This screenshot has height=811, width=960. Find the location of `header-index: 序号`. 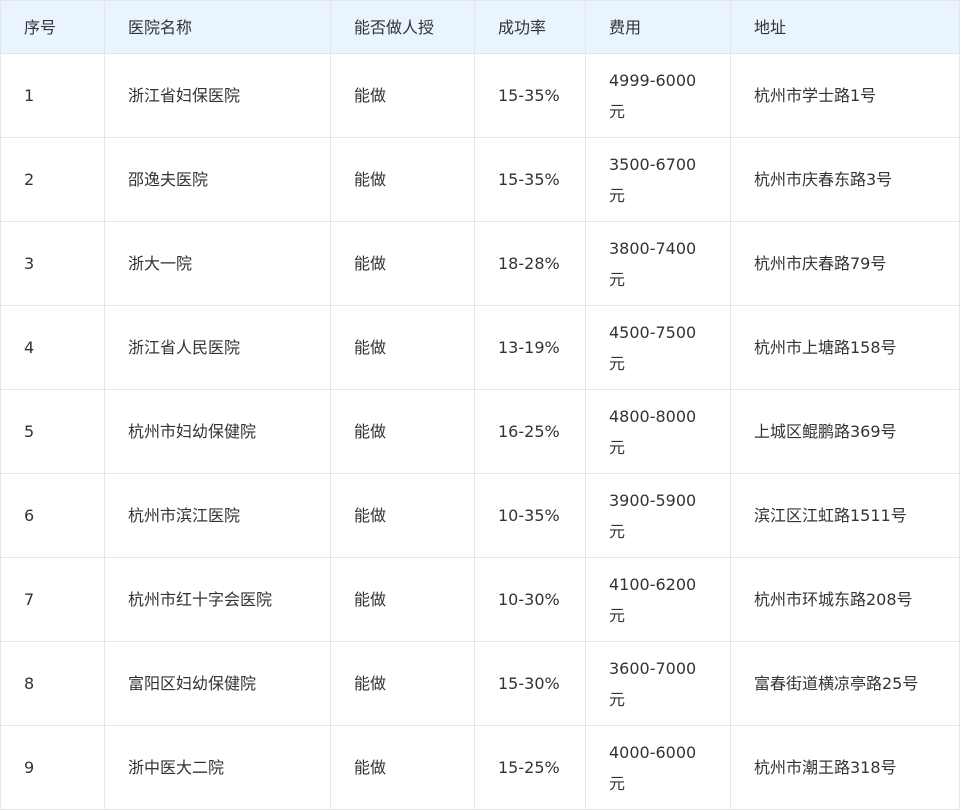

header-index: 序号 is located at coordinates (52, 27).